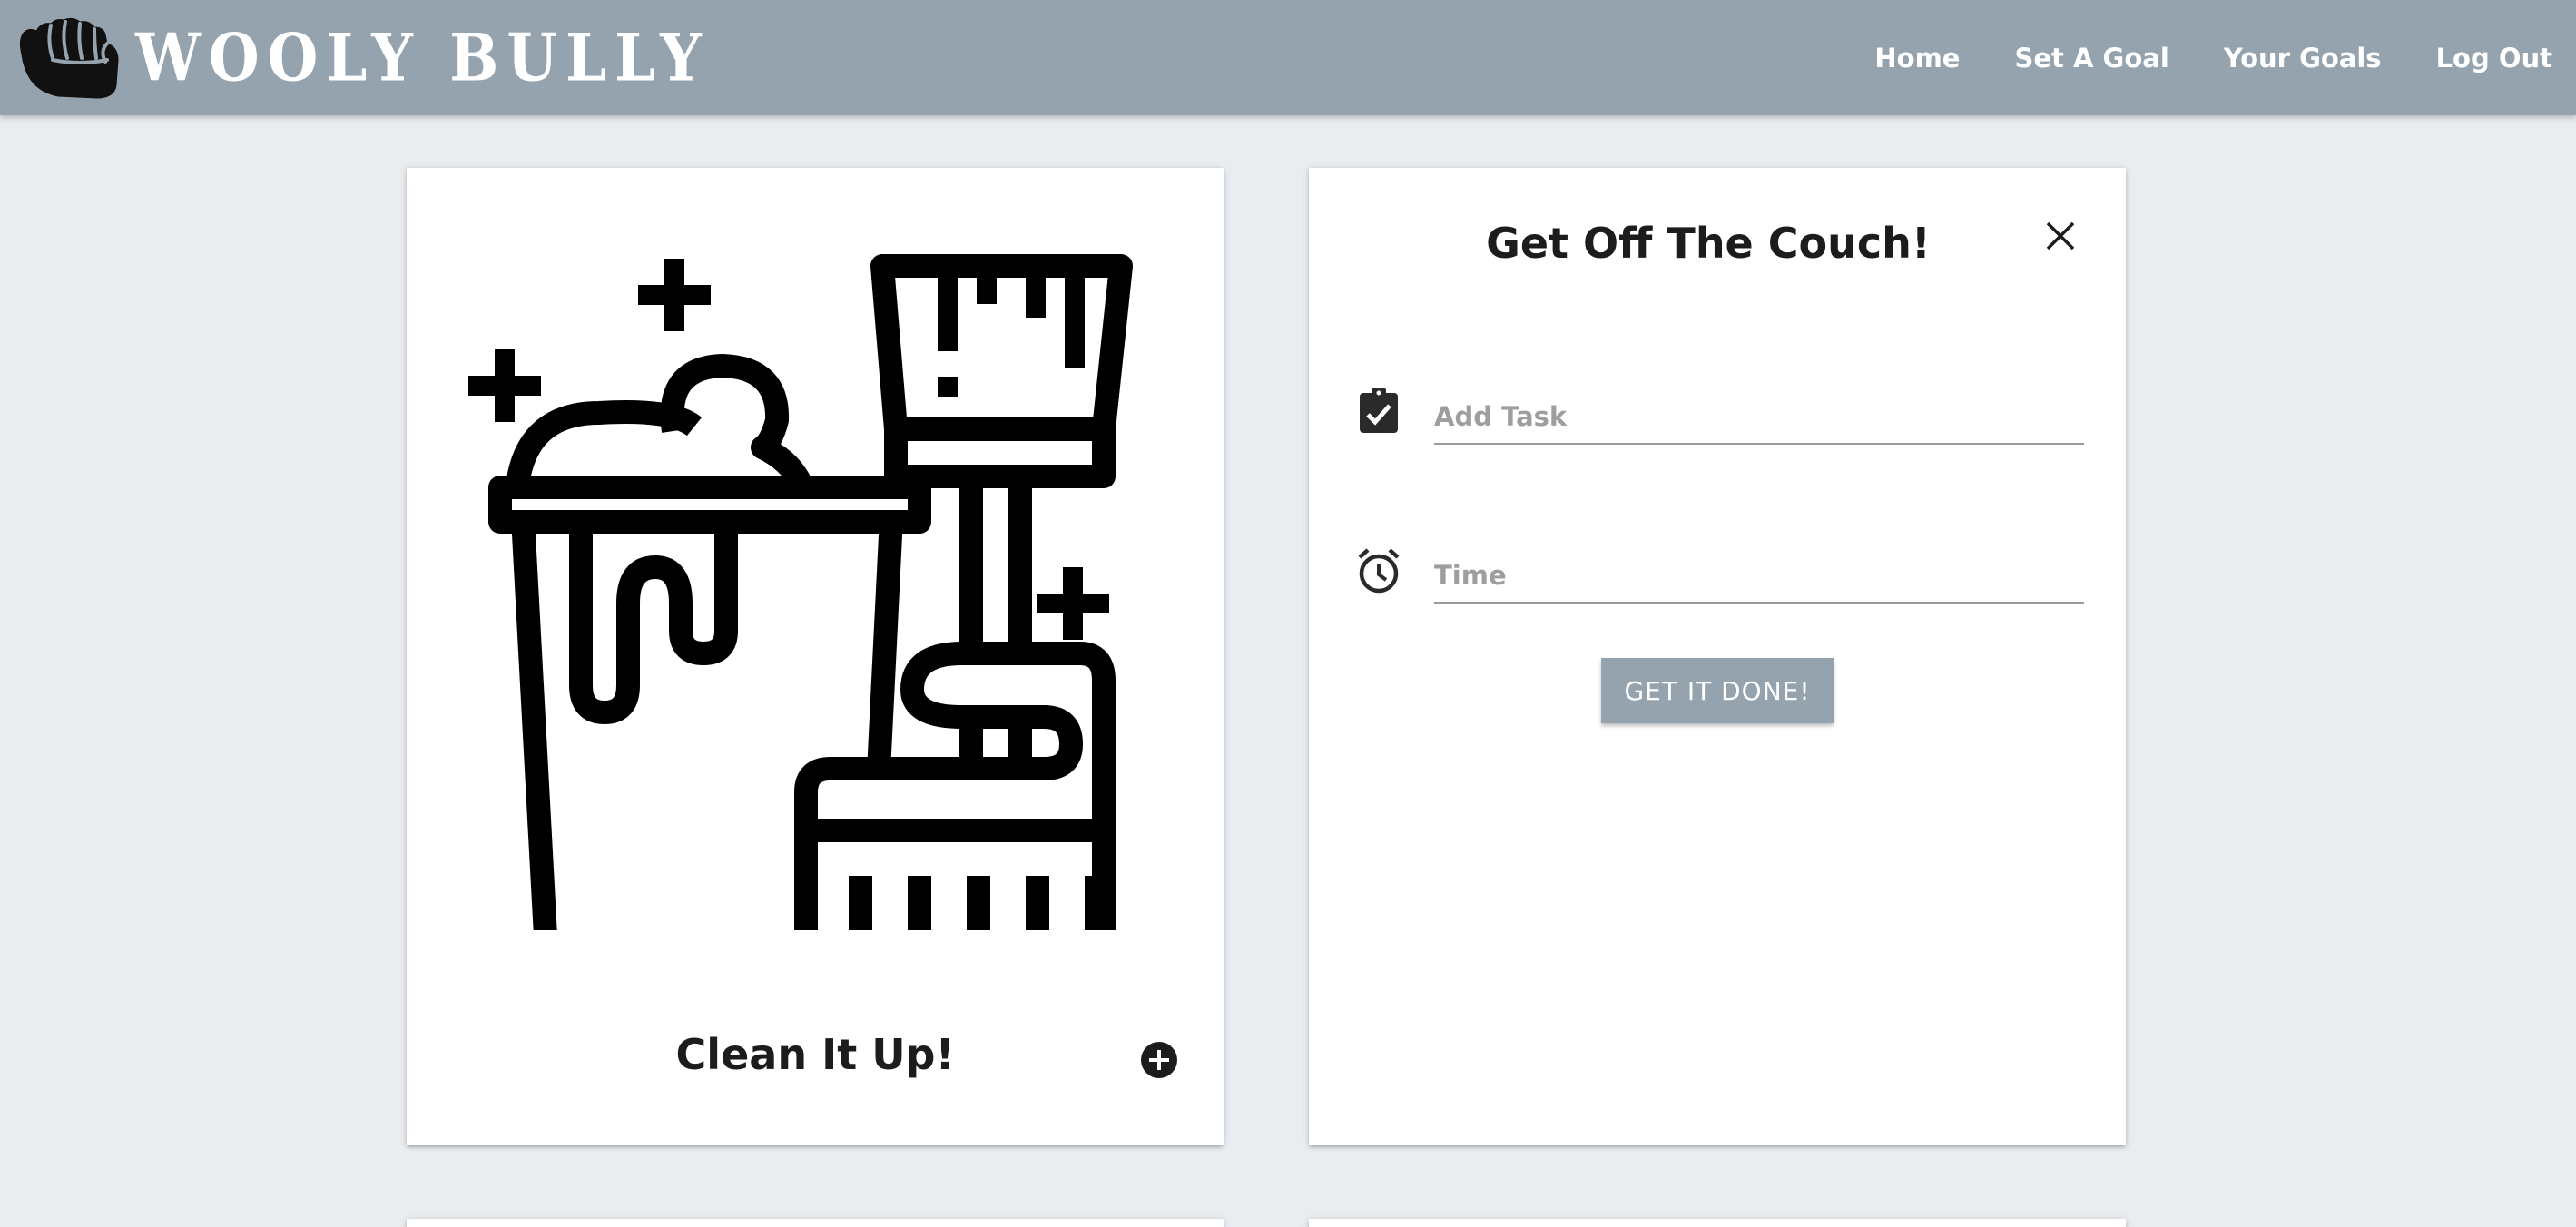 This screenshot has width=2576, height=1227. What do you see at coordinates (1717, 690) in the screenshot?
I see `get-it-done-button: GET IT DONE!` at bounding box center [1717, 690].